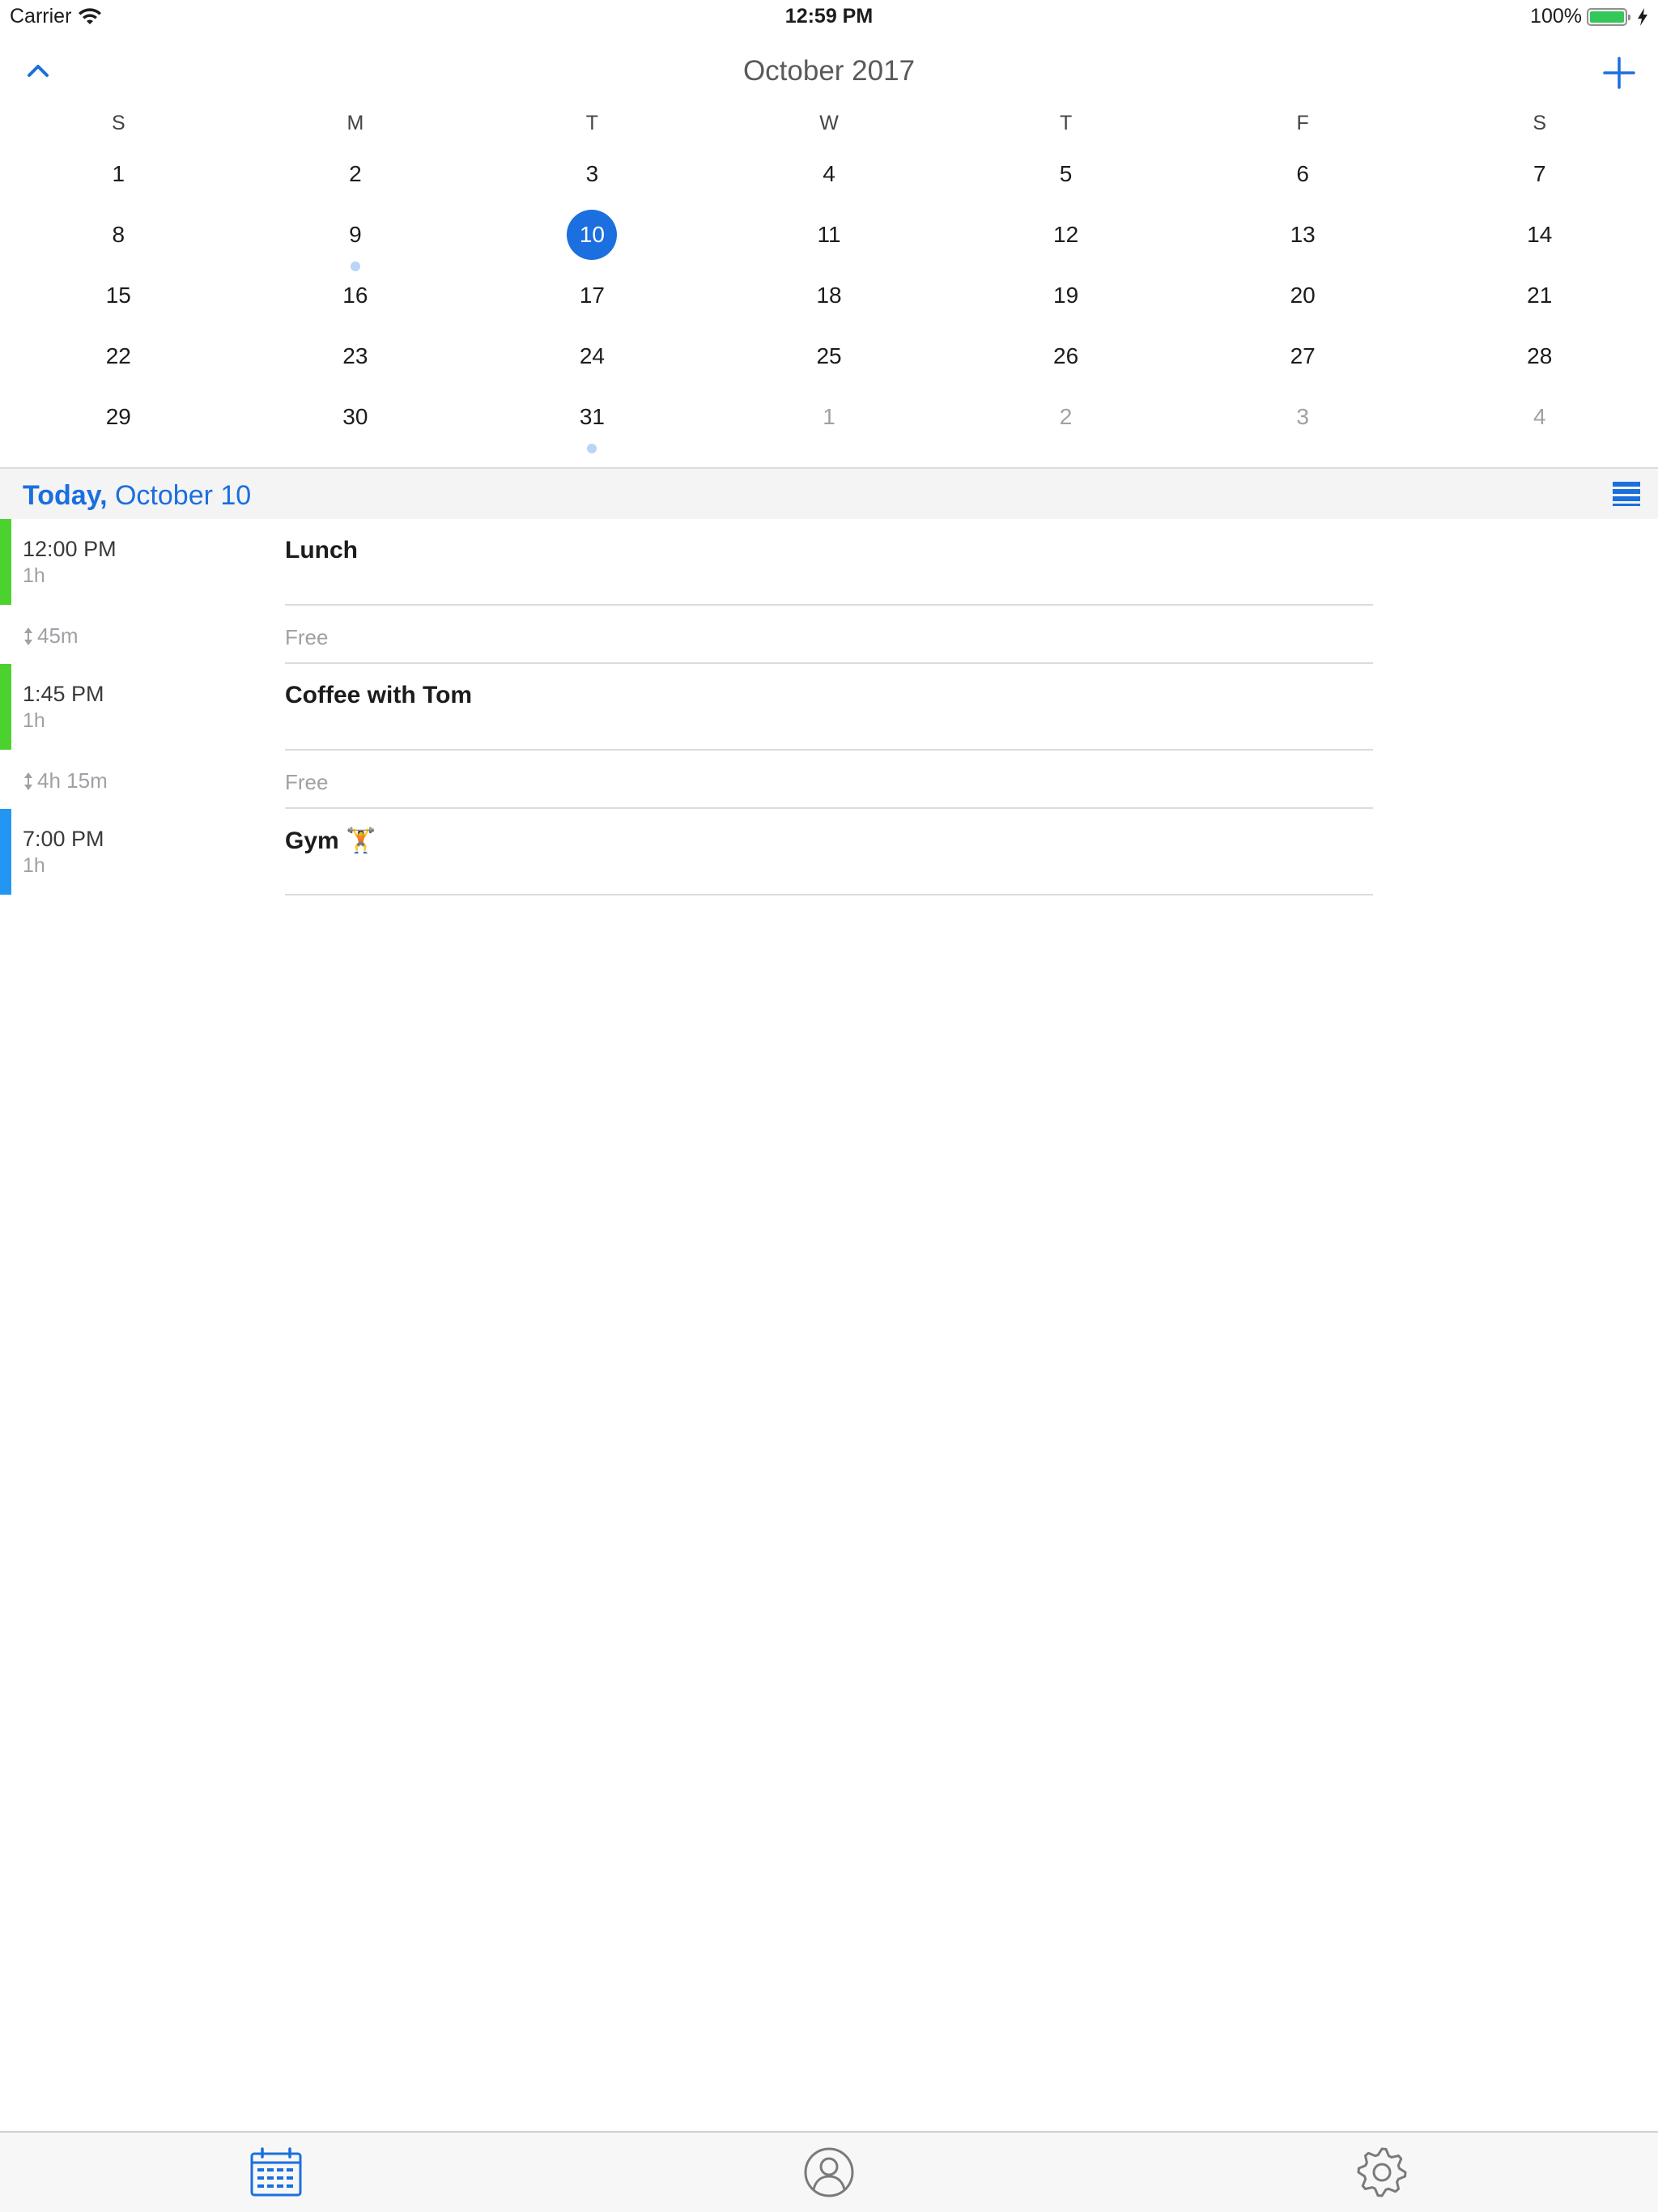 This screenshot has height=2212, width=1658. Describe the element at coordinates (28, 781) in the screenshot. I see `vertical-arrows-icon` at that location.